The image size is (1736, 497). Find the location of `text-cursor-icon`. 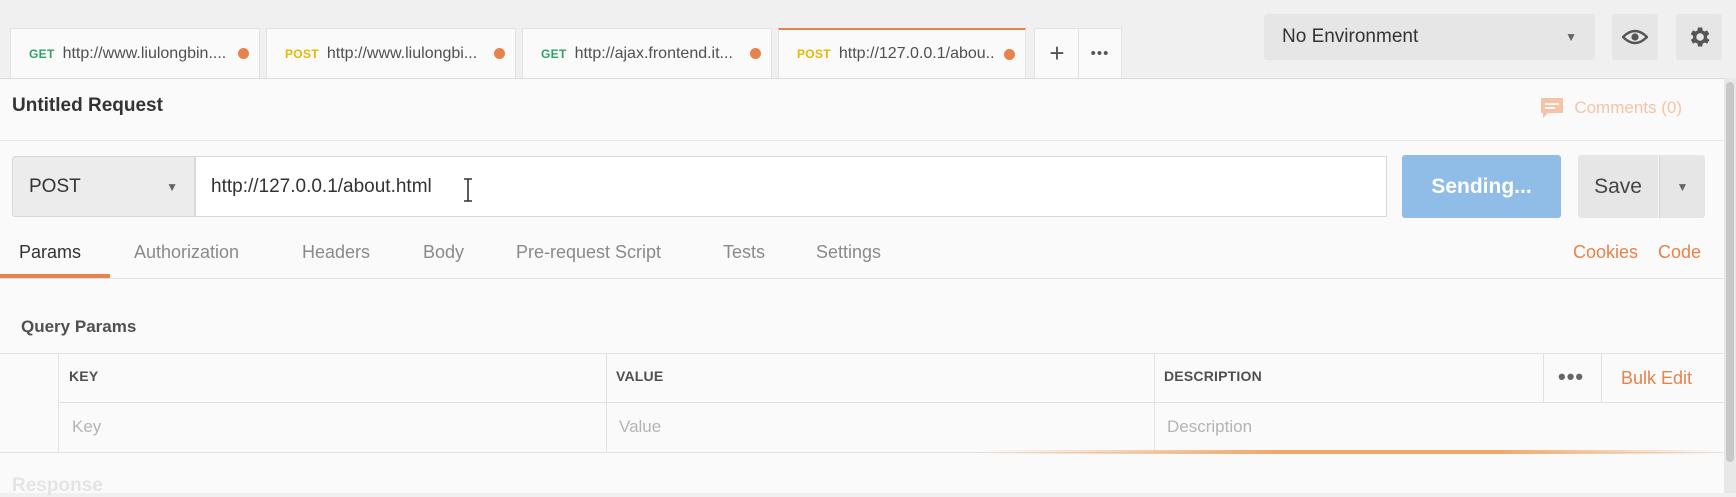

text-cursor-icon is located at coordinates (468, 190).